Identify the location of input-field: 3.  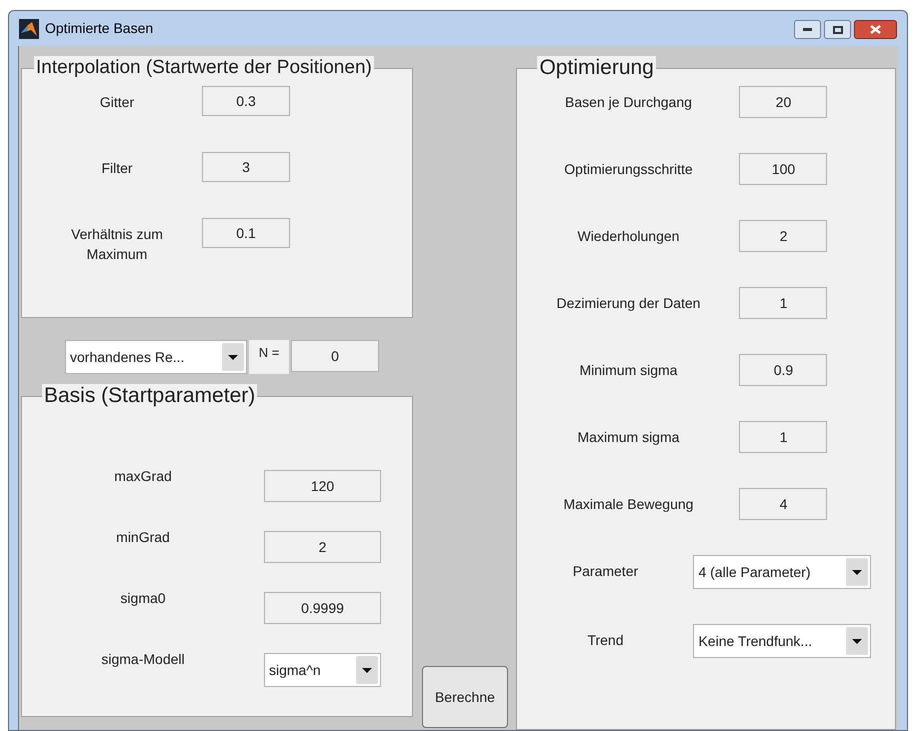
(246, 167).